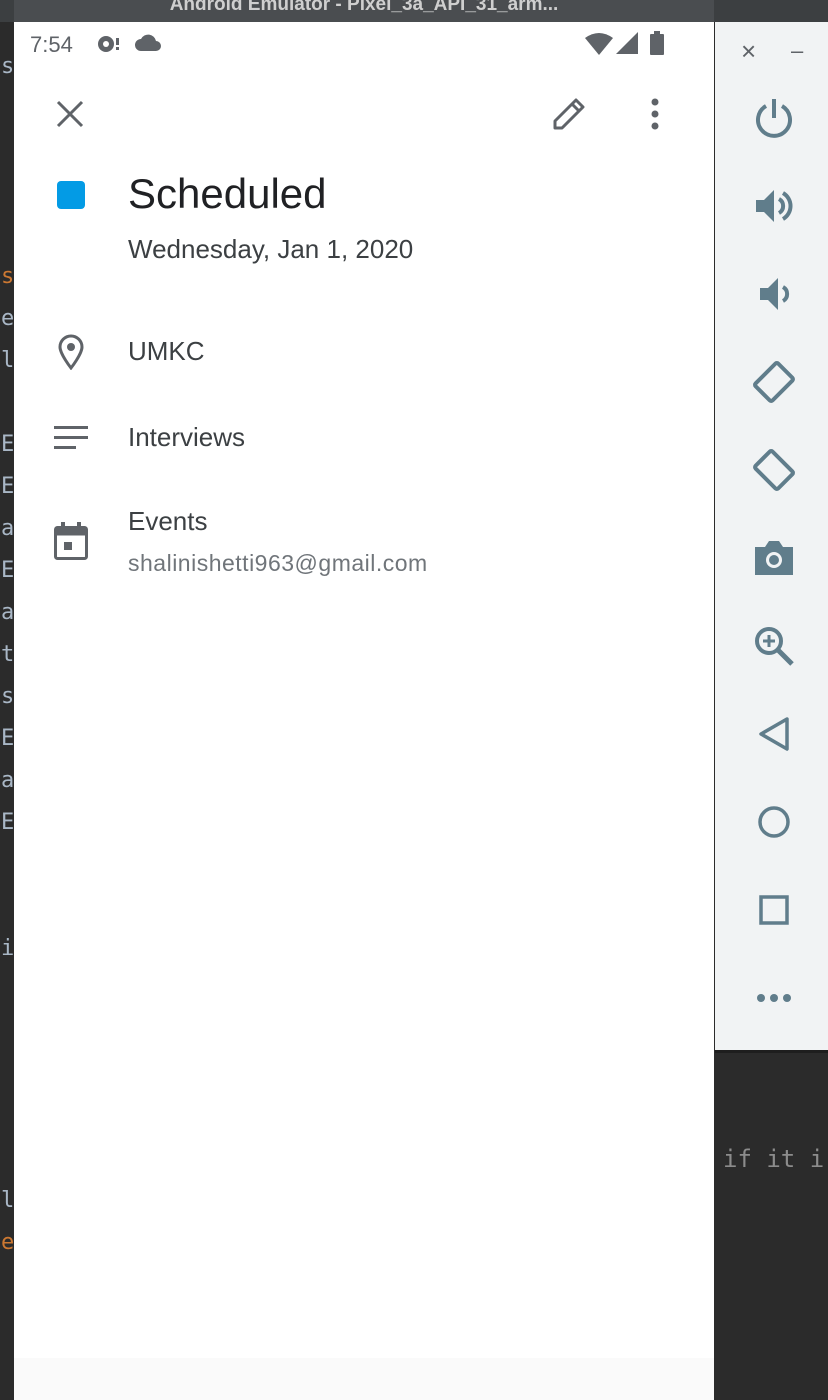 The height and width of the screenshot is (1400, 828). Describe the element at coordinates (71, 541) in the screenshot. I see `calendar-icon` at that location.